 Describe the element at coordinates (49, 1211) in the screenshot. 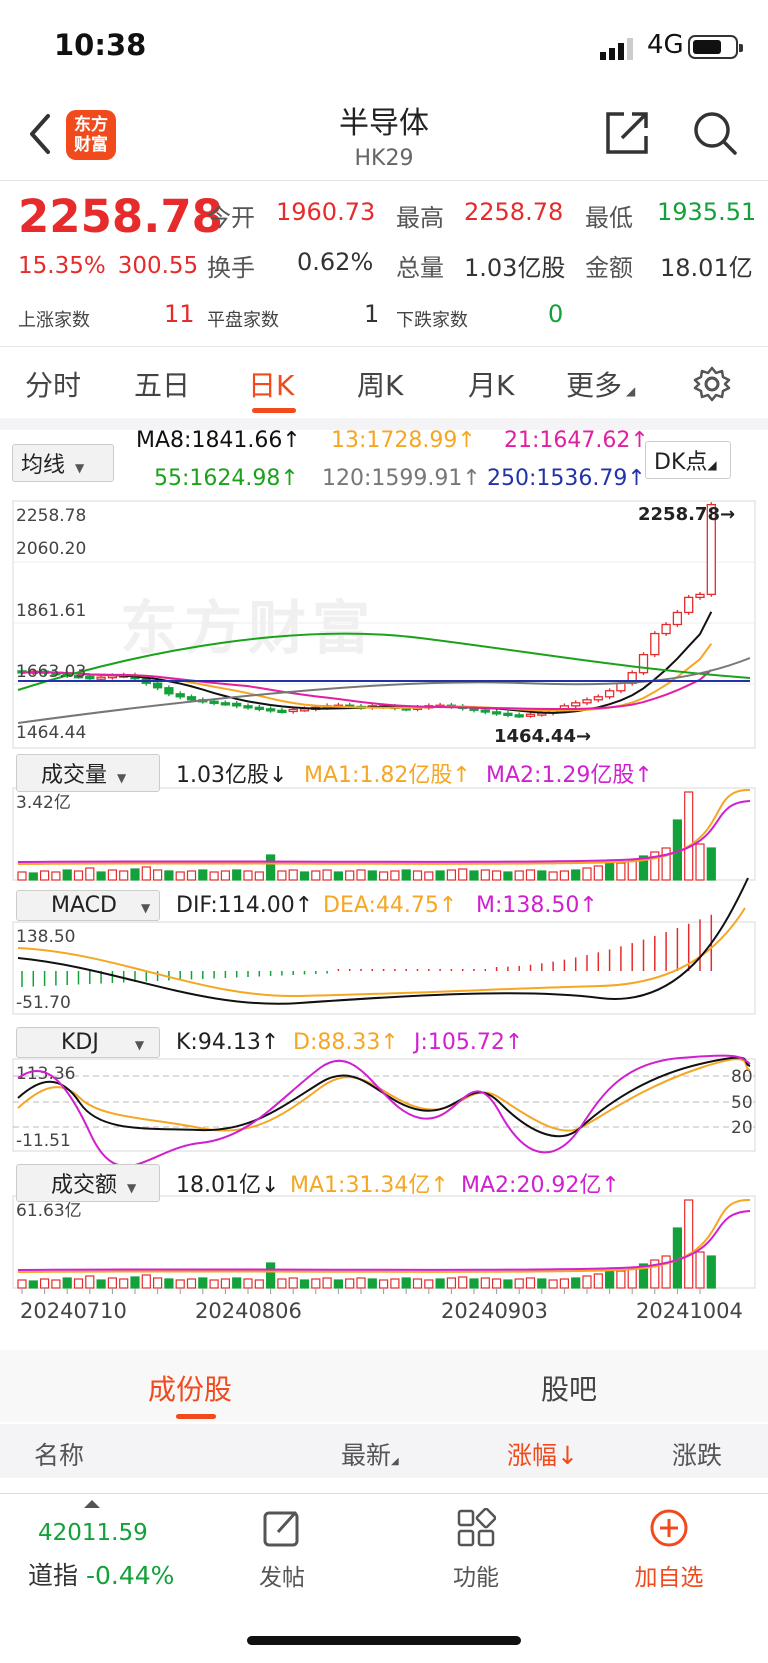

I see `amount-max-label: 61.63亿` at that location.